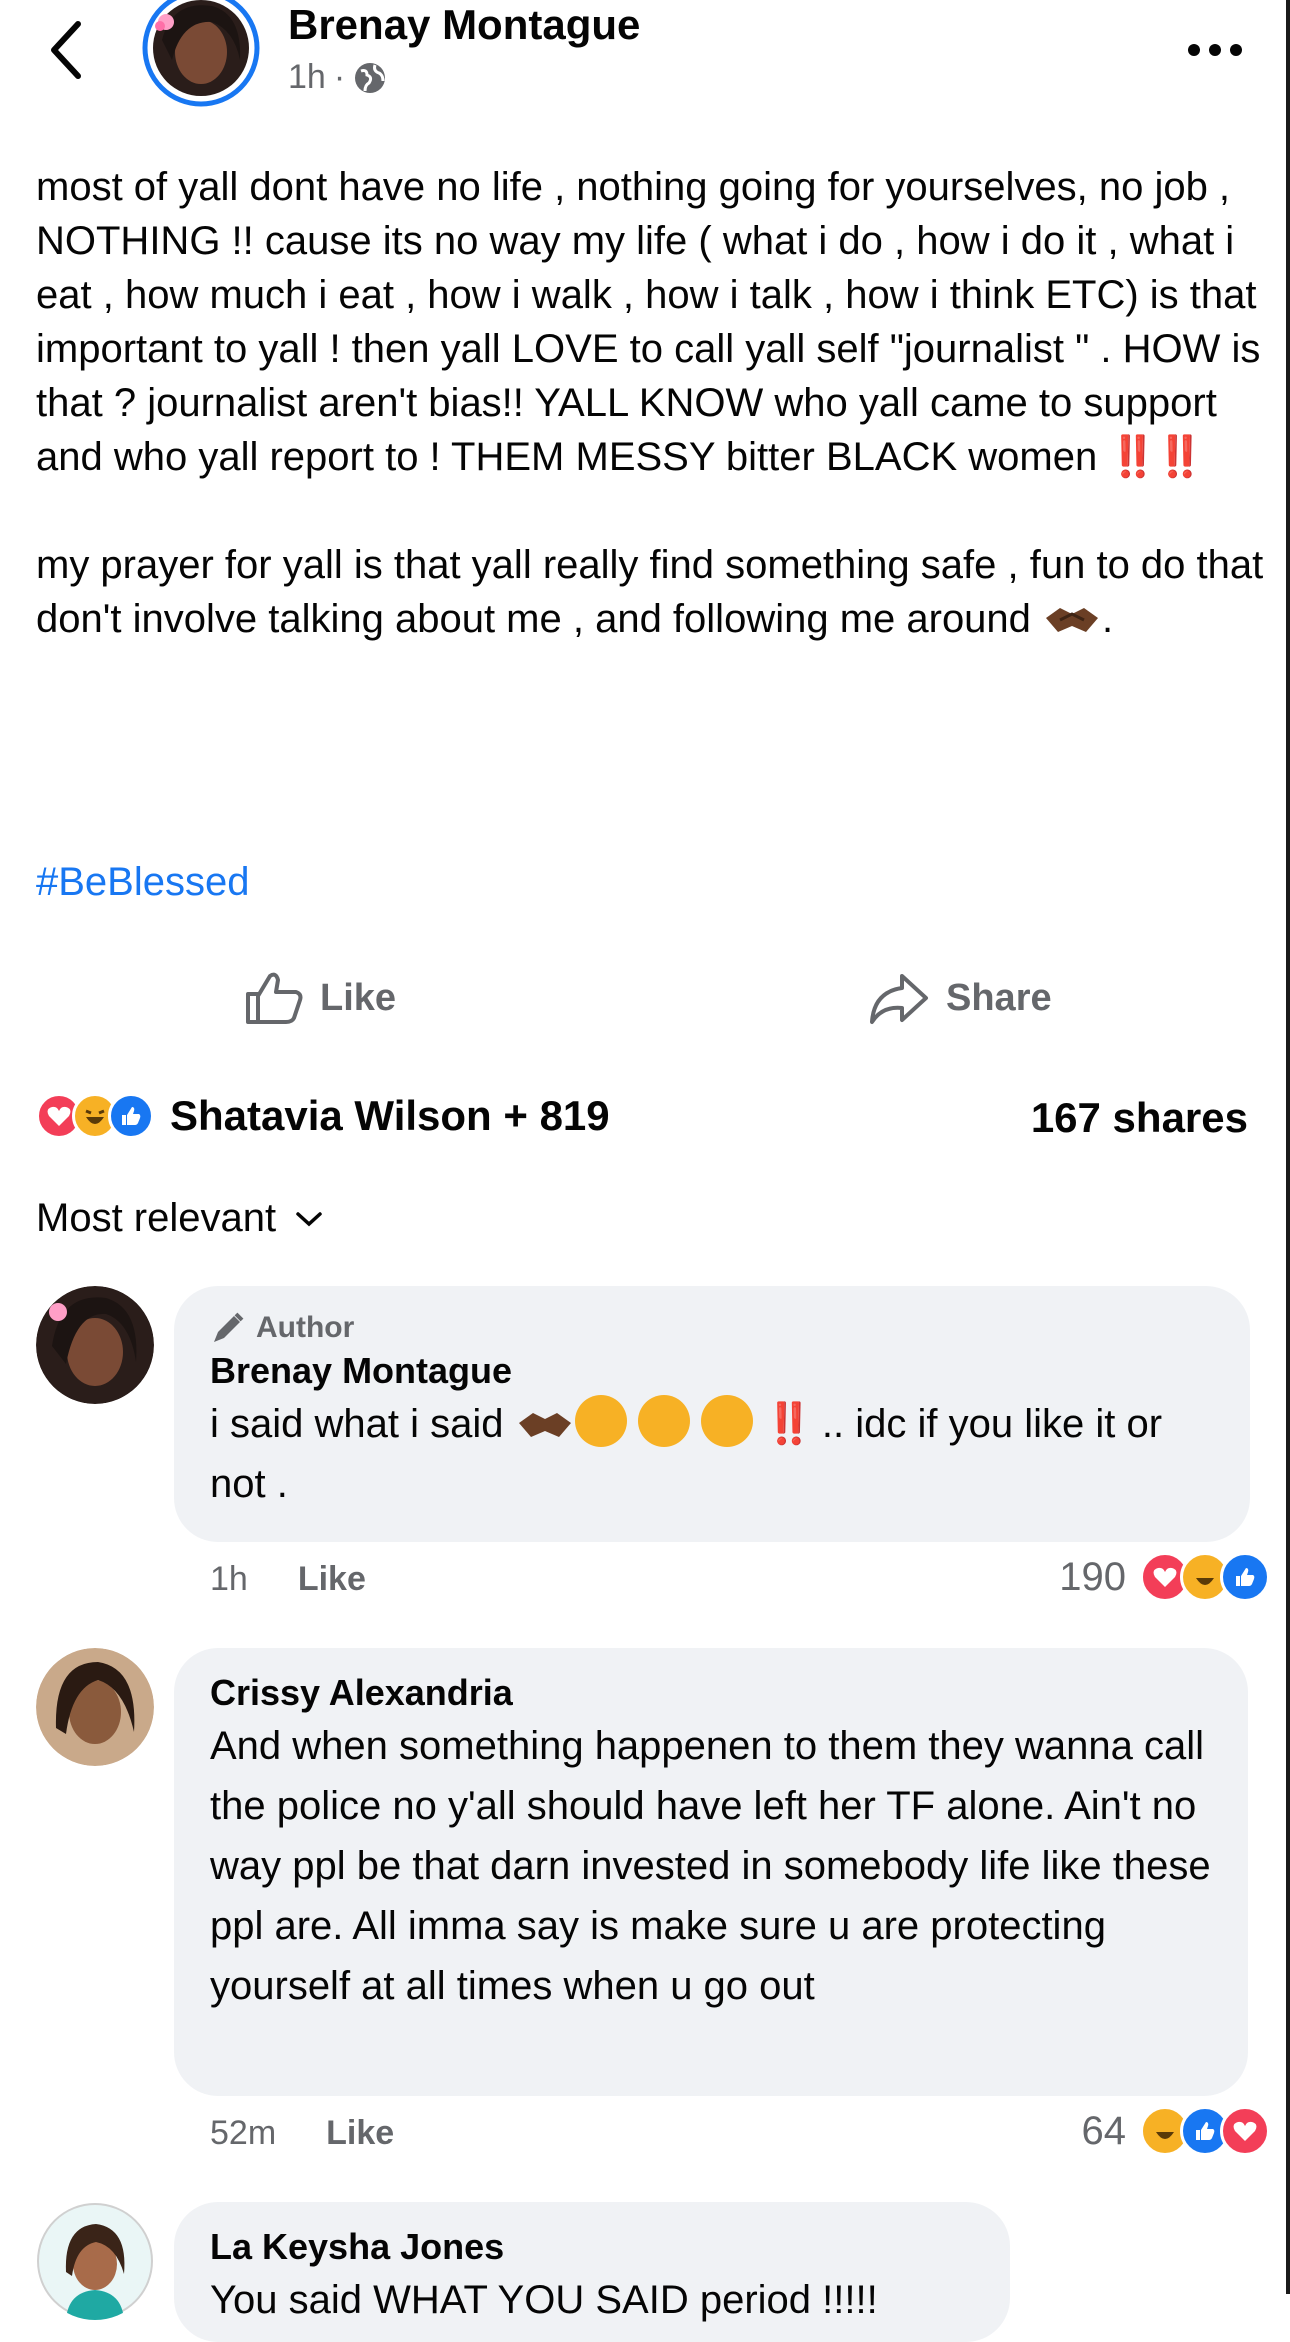 The image size is (1290, 2342). Describe the element at coordinates (1156, 457) in the screenshot. I see `double-exclamation-emoji: ‼️‼️` at that location.